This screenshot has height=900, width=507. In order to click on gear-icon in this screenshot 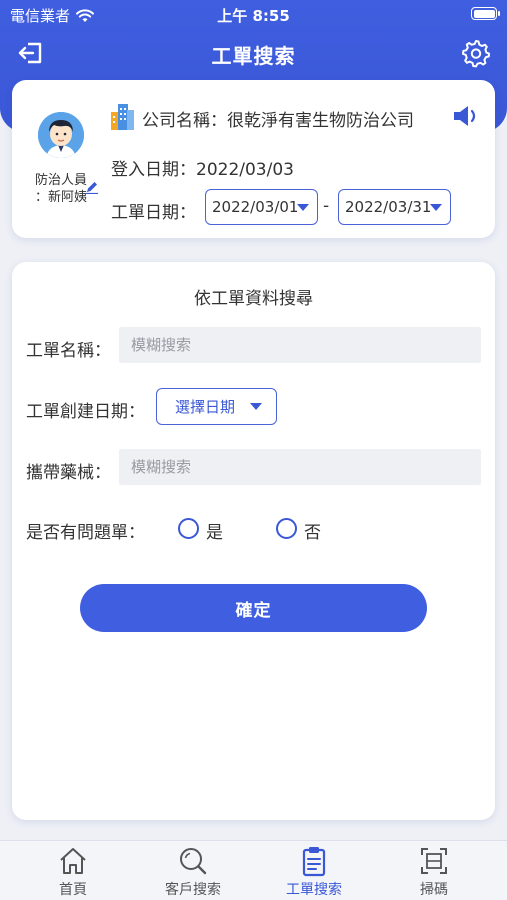, I will do `click(476, 53)`.